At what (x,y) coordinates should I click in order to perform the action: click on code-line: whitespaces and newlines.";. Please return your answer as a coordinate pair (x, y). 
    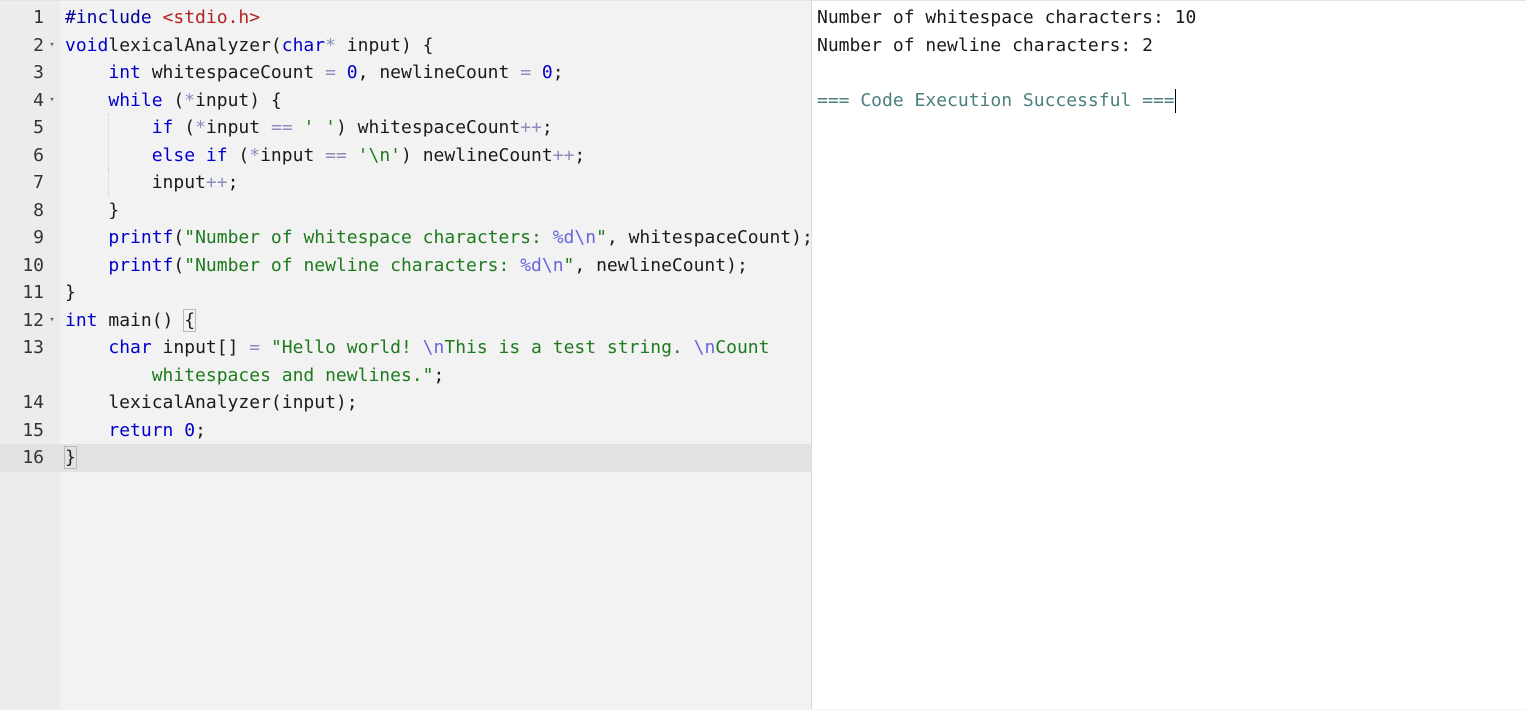
    Looking at the image, I should click on (405, 376).